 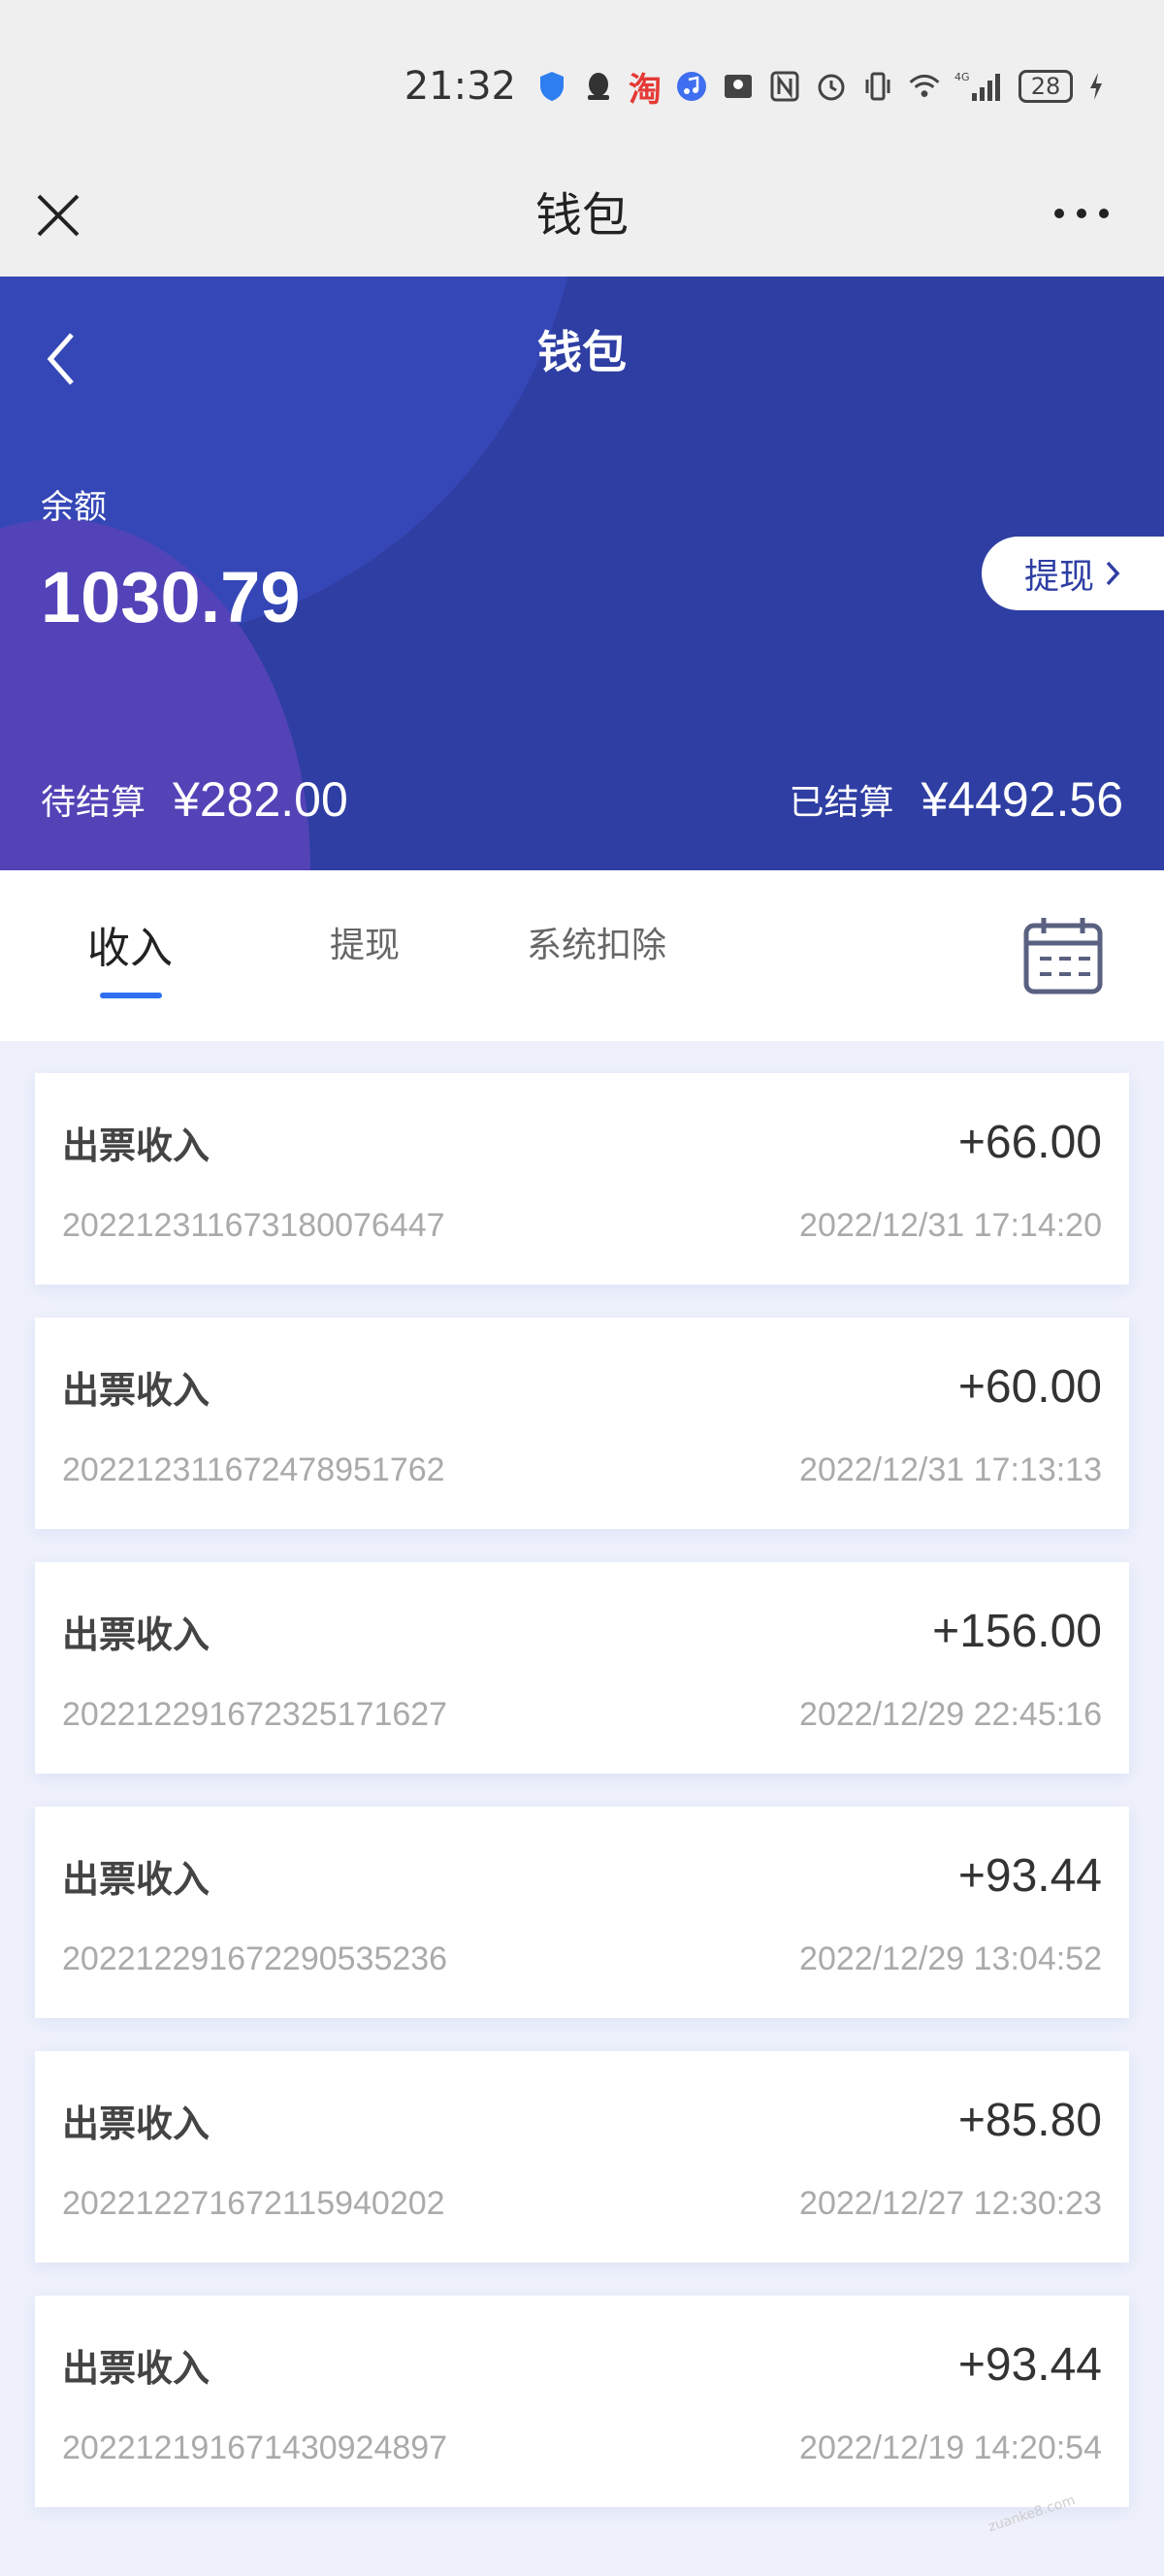 I want to click on nfc-icon, so click(x=784, y=87).